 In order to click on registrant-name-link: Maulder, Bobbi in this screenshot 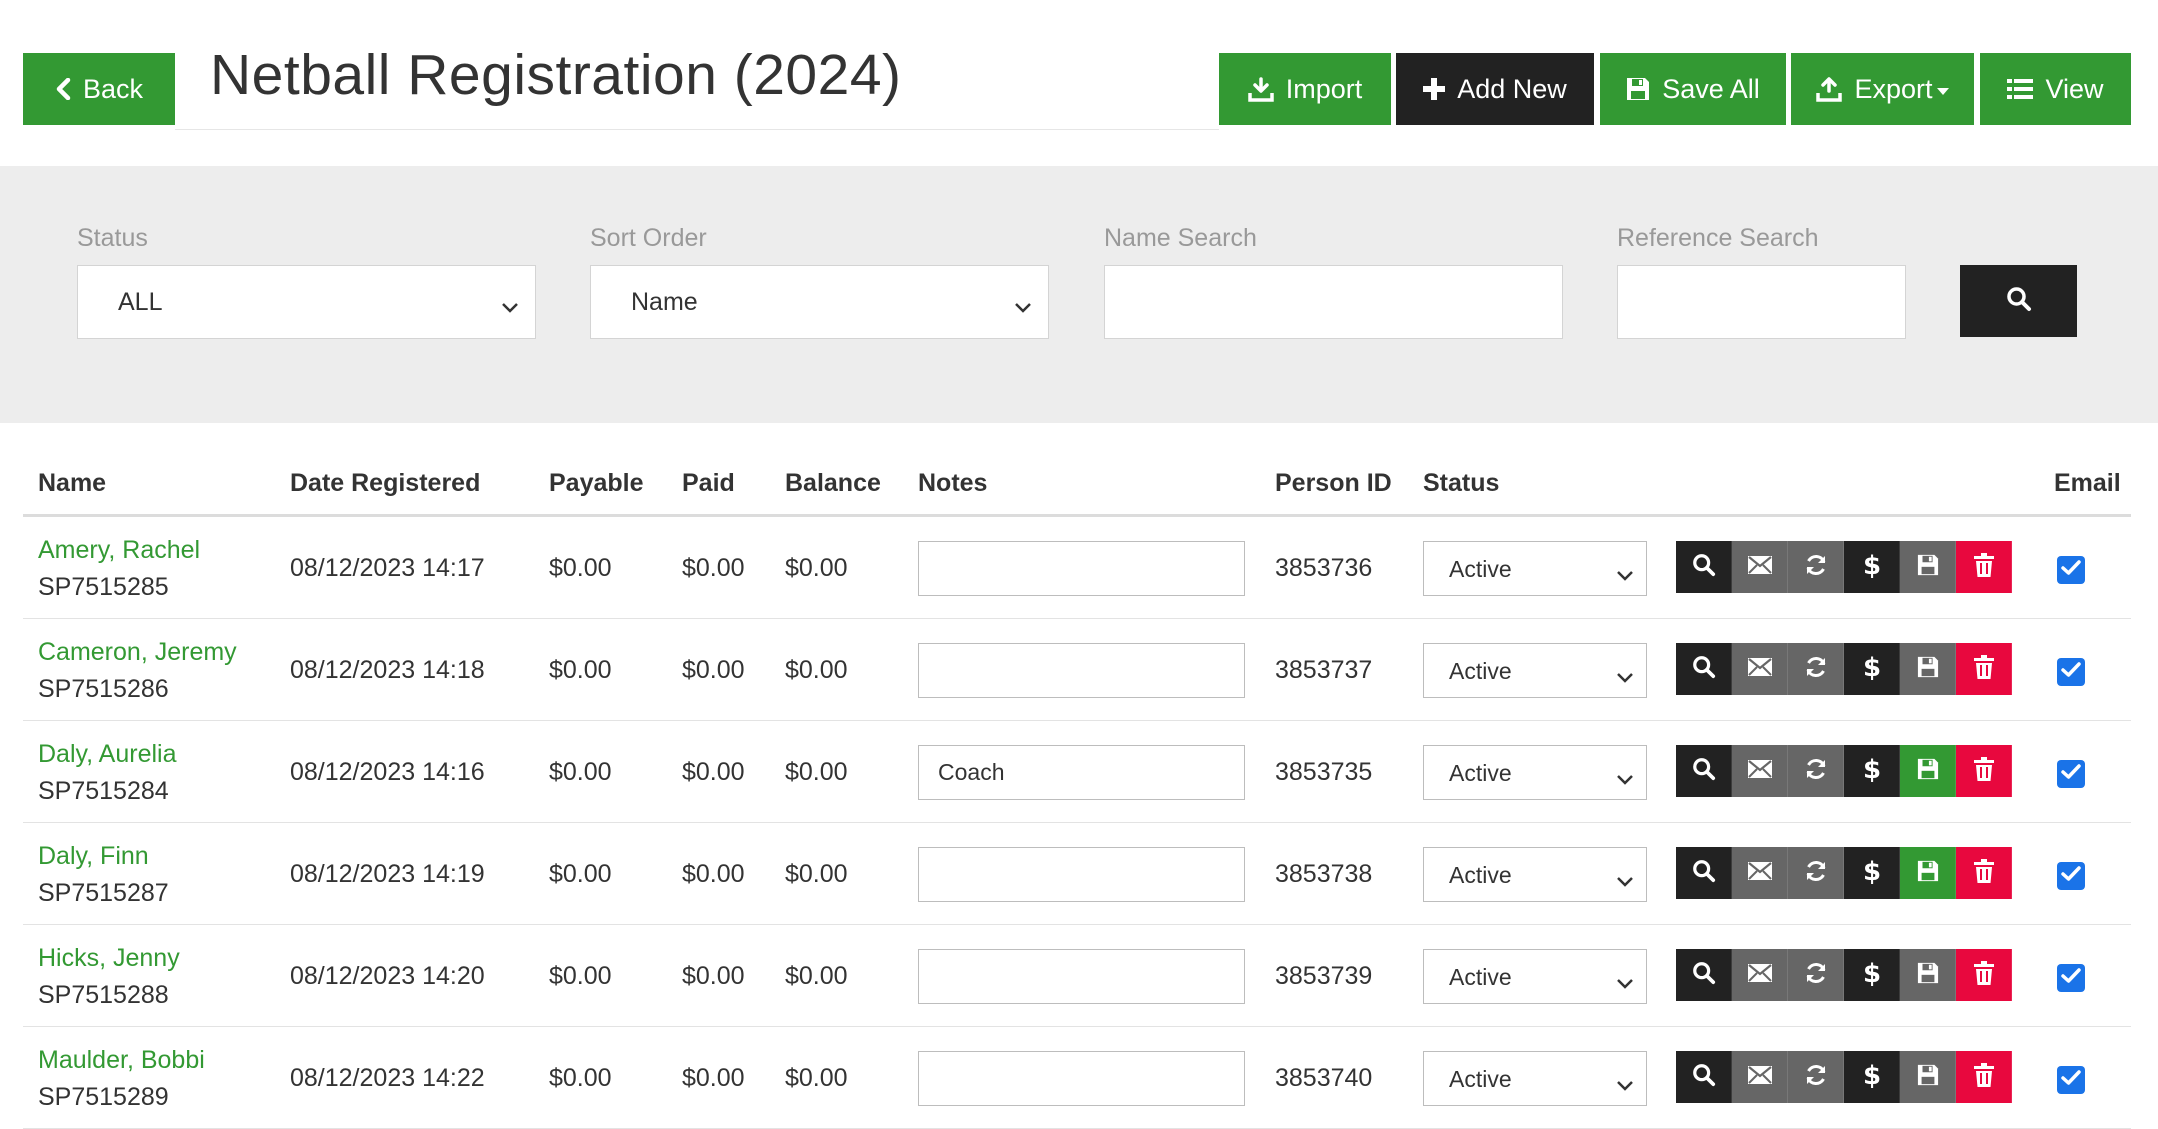, I will do `click(121, 1060)`.